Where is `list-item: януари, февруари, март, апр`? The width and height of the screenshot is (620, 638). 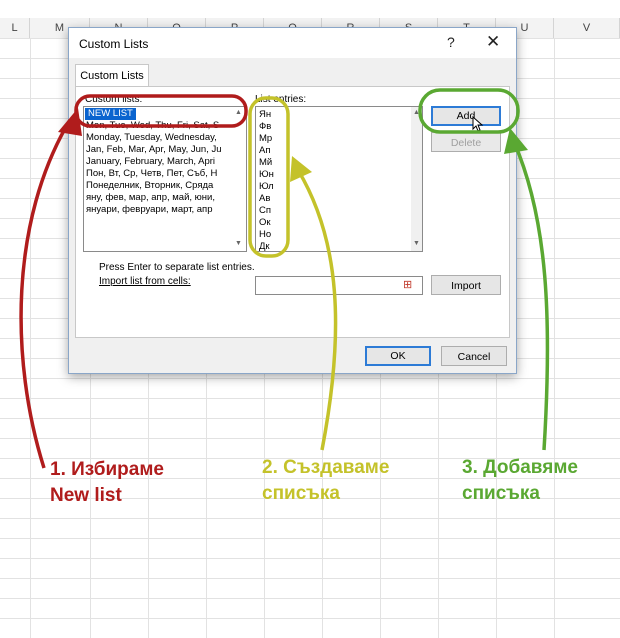
list-item: януари, февруари, март, апр is located at coordinates (149, 210).